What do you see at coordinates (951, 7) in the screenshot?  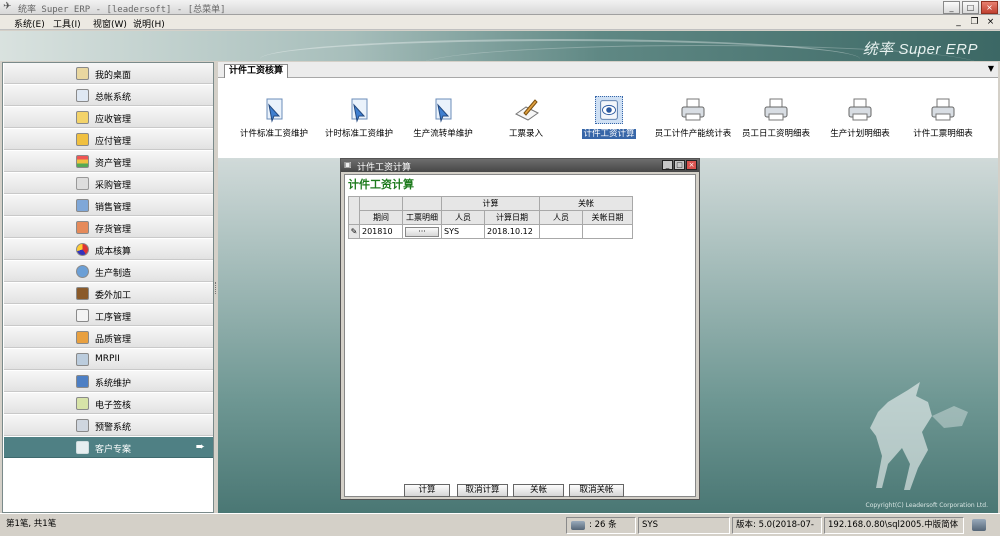 I see `minimize-button: _` at bounding box center [951, 7].